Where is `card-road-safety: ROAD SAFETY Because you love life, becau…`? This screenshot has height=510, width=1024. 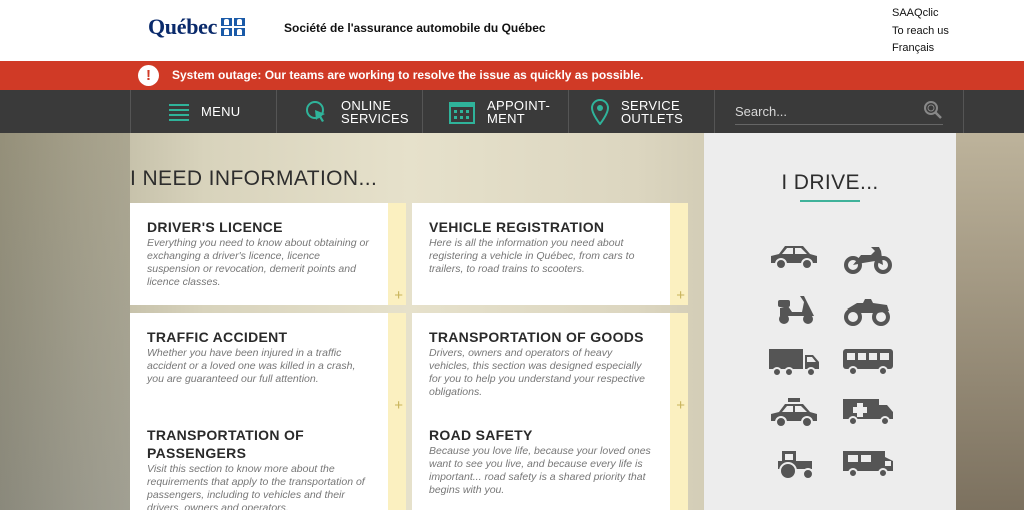 card-road-safety: ROAD SAFETY Because you love life, becau… is located at coordinates (550, 460).